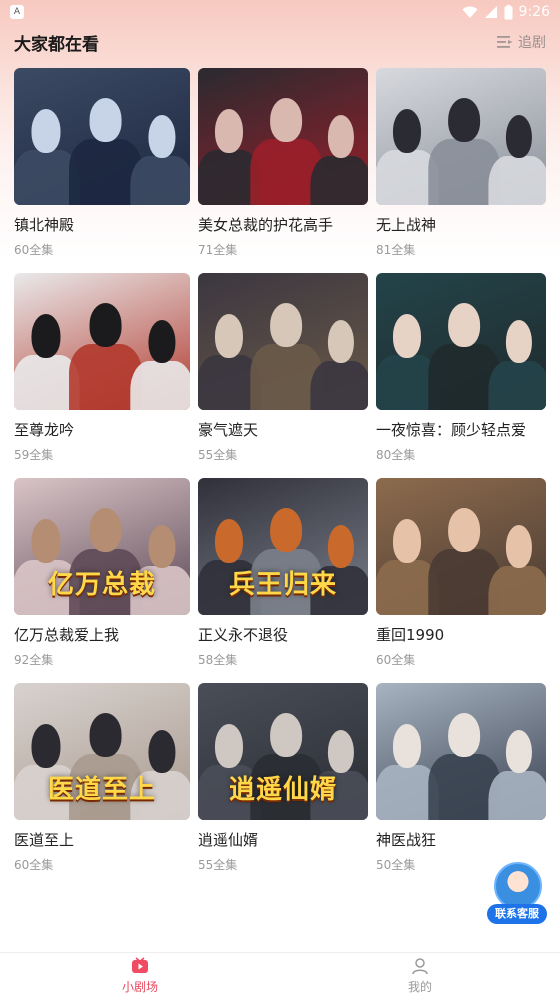  I want to click on drama-card: 无上战神 81全集, so click(461, 170).